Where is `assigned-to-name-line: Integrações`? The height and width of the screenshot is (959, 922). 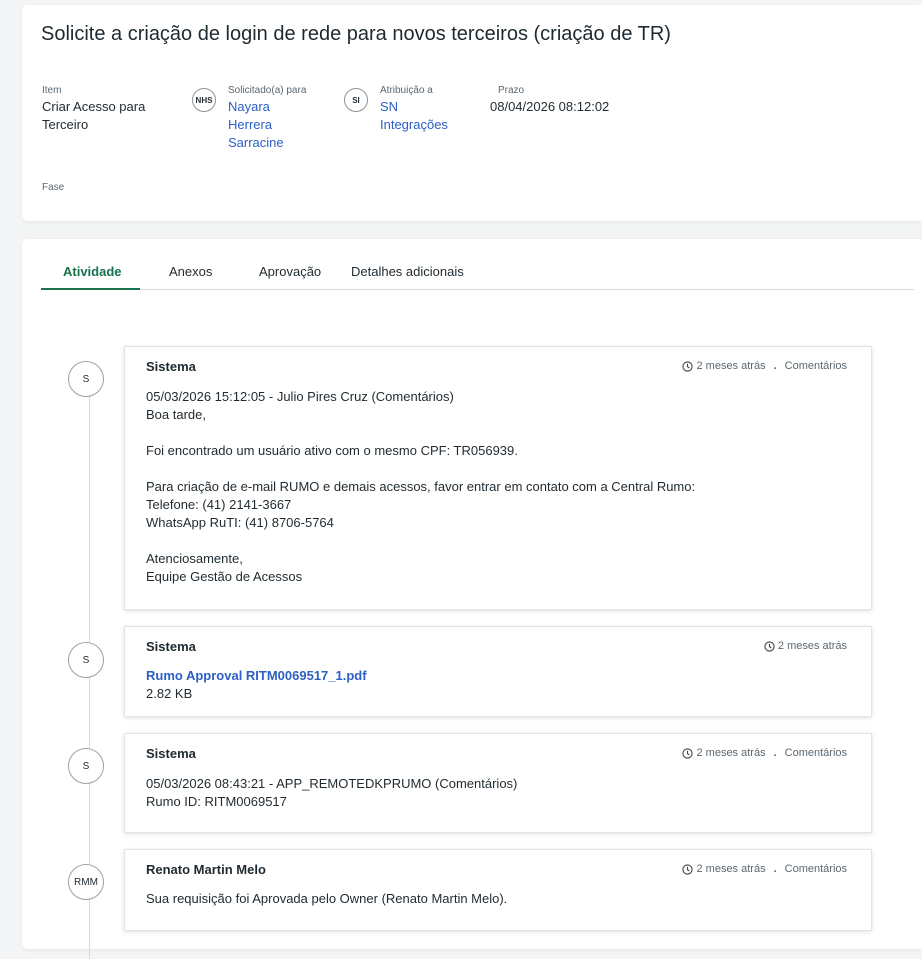 assigned-to-name-line: Integrações is located at coordinates (414, 124).